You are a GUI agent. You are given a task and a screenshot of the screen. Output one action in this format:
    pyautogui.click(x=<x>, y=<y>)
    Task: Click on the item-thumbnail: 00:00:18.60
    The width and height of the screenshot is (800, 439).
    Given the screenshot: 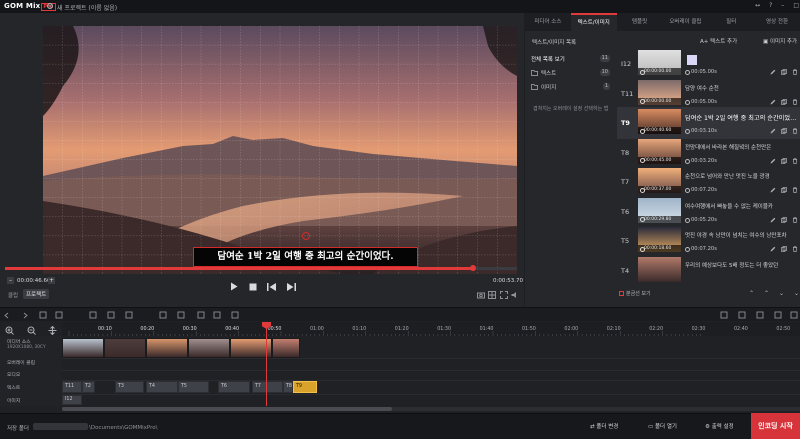 What is the action you would take?
    pyautogui.click(x=659, y=239)
    